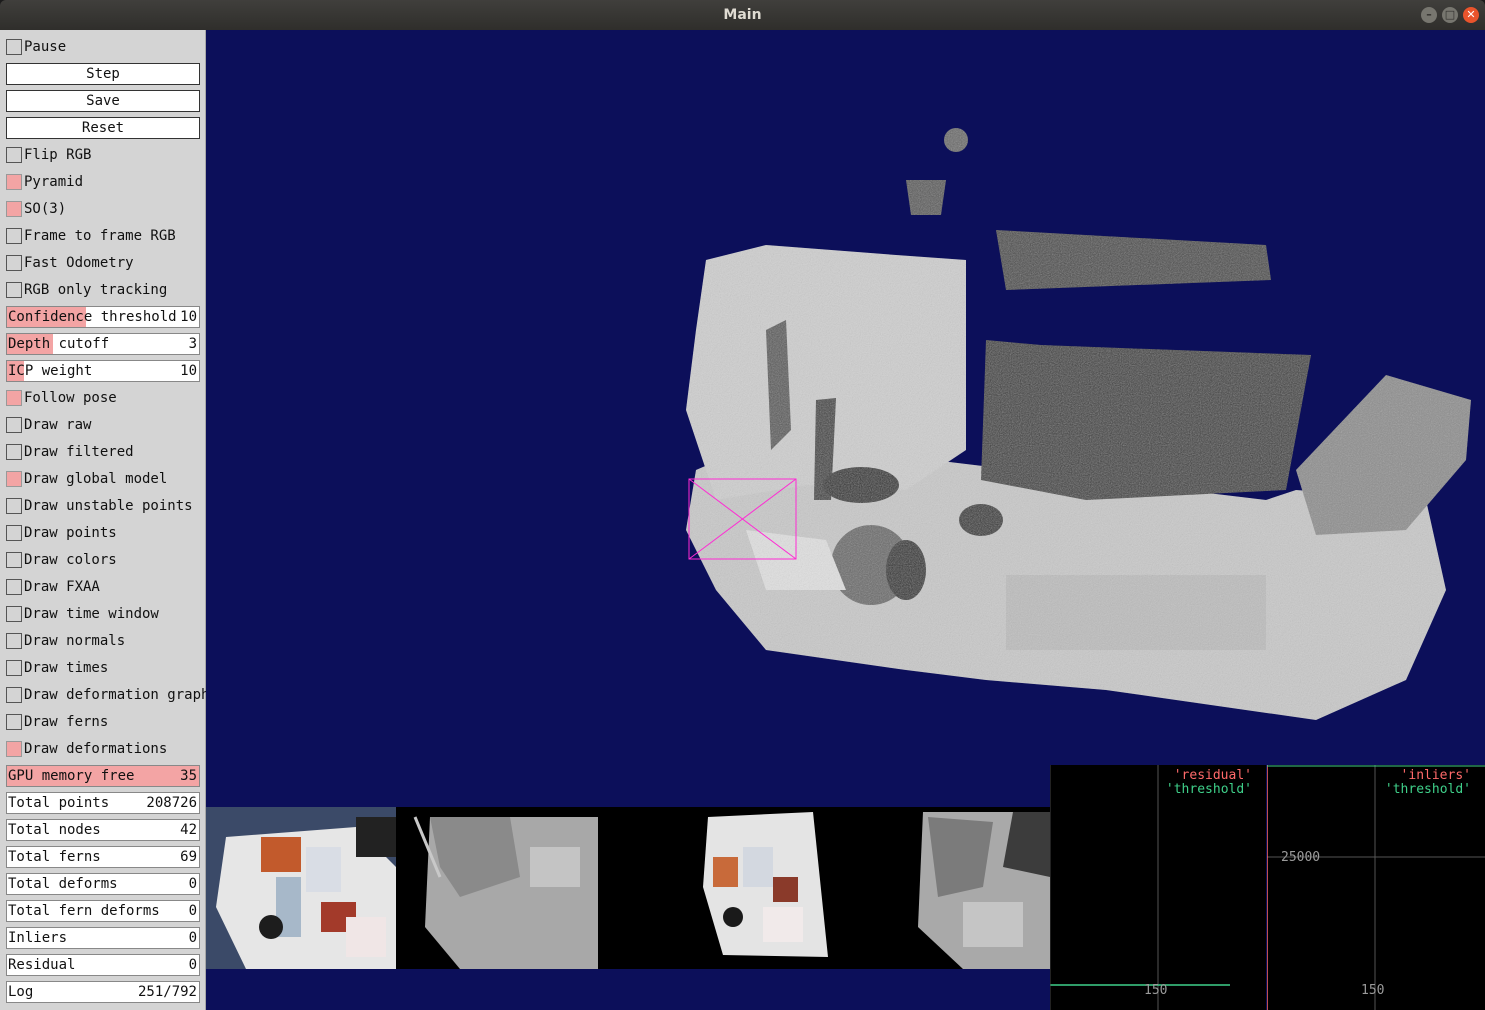 The image size is (1485, 1010). Describe the element at coordinates (103, 101) in the screenshot. I see `save-button: Save` at that location.